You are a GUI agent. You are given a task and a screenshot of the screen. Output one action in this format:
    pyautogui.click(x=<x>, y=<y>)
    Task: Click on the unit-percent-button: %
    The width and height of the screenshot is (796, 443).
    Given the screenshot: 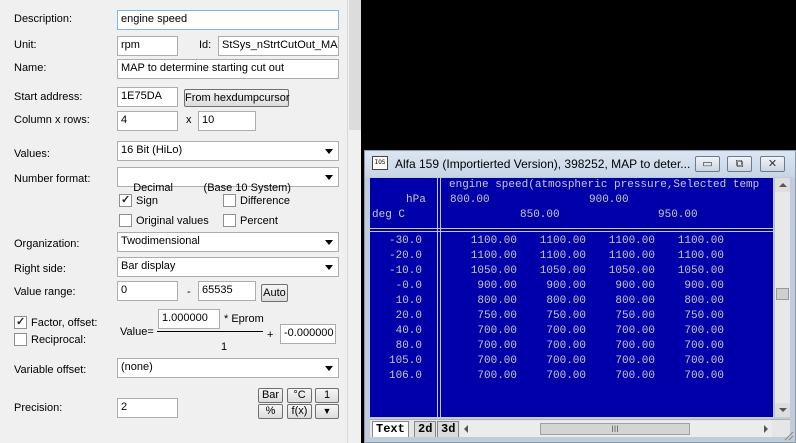 What is the action you would take?
    pyautogui.click(x=270, y=411)
    